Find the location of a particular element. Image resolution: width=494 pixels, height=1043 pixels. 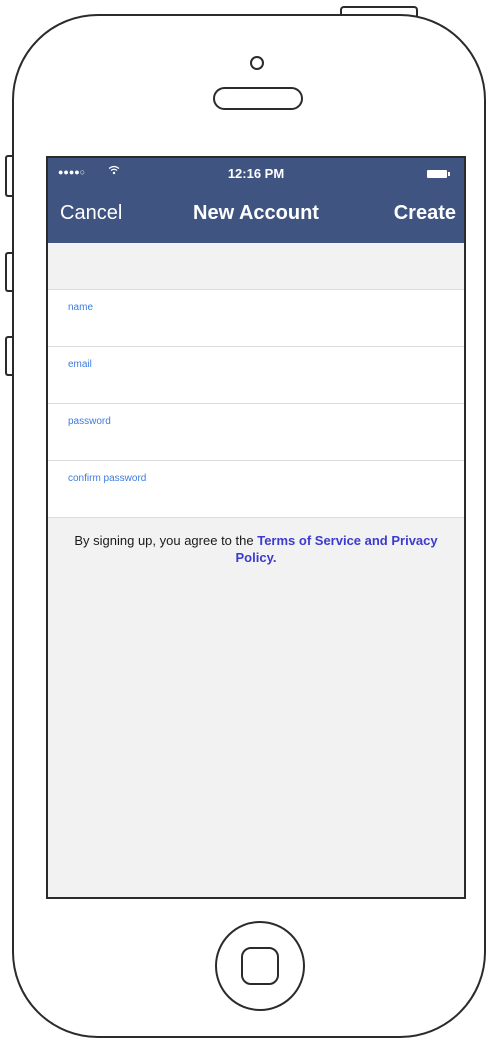

password-field: password is located at coordinates (256, 432).